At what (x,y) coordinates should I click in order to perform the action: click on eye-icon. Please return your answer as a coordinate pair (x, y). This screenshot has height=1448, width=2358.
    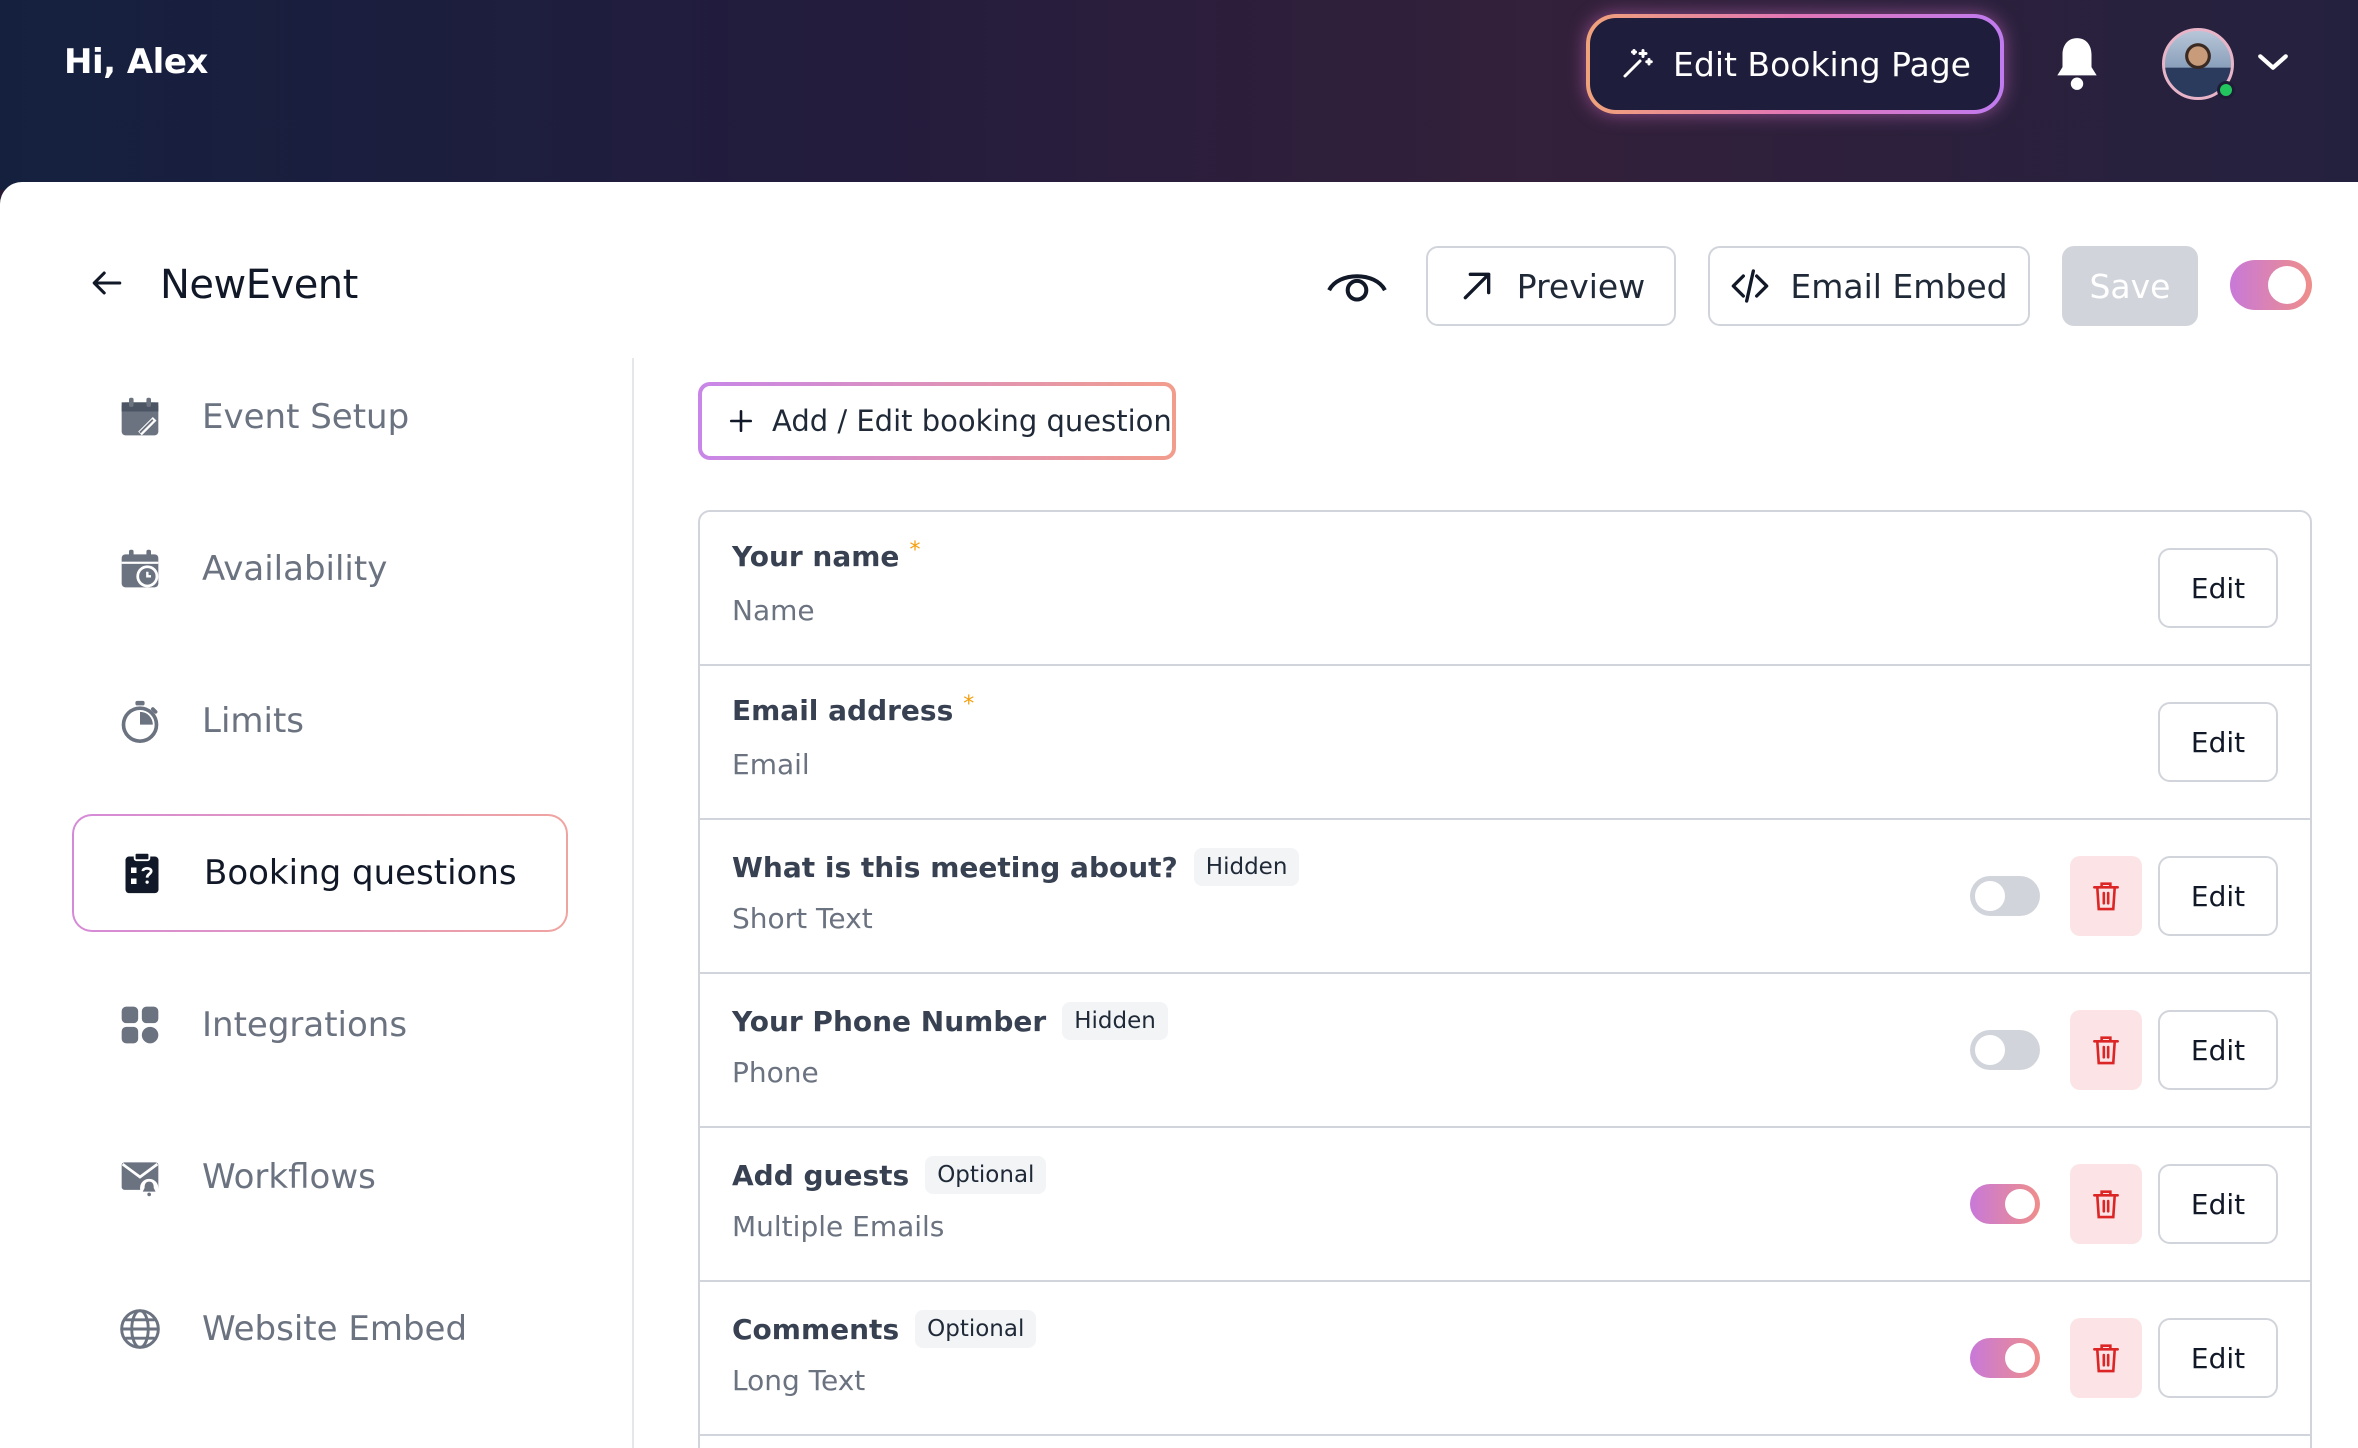
    Looking at the image, I should click on (1357, 284).